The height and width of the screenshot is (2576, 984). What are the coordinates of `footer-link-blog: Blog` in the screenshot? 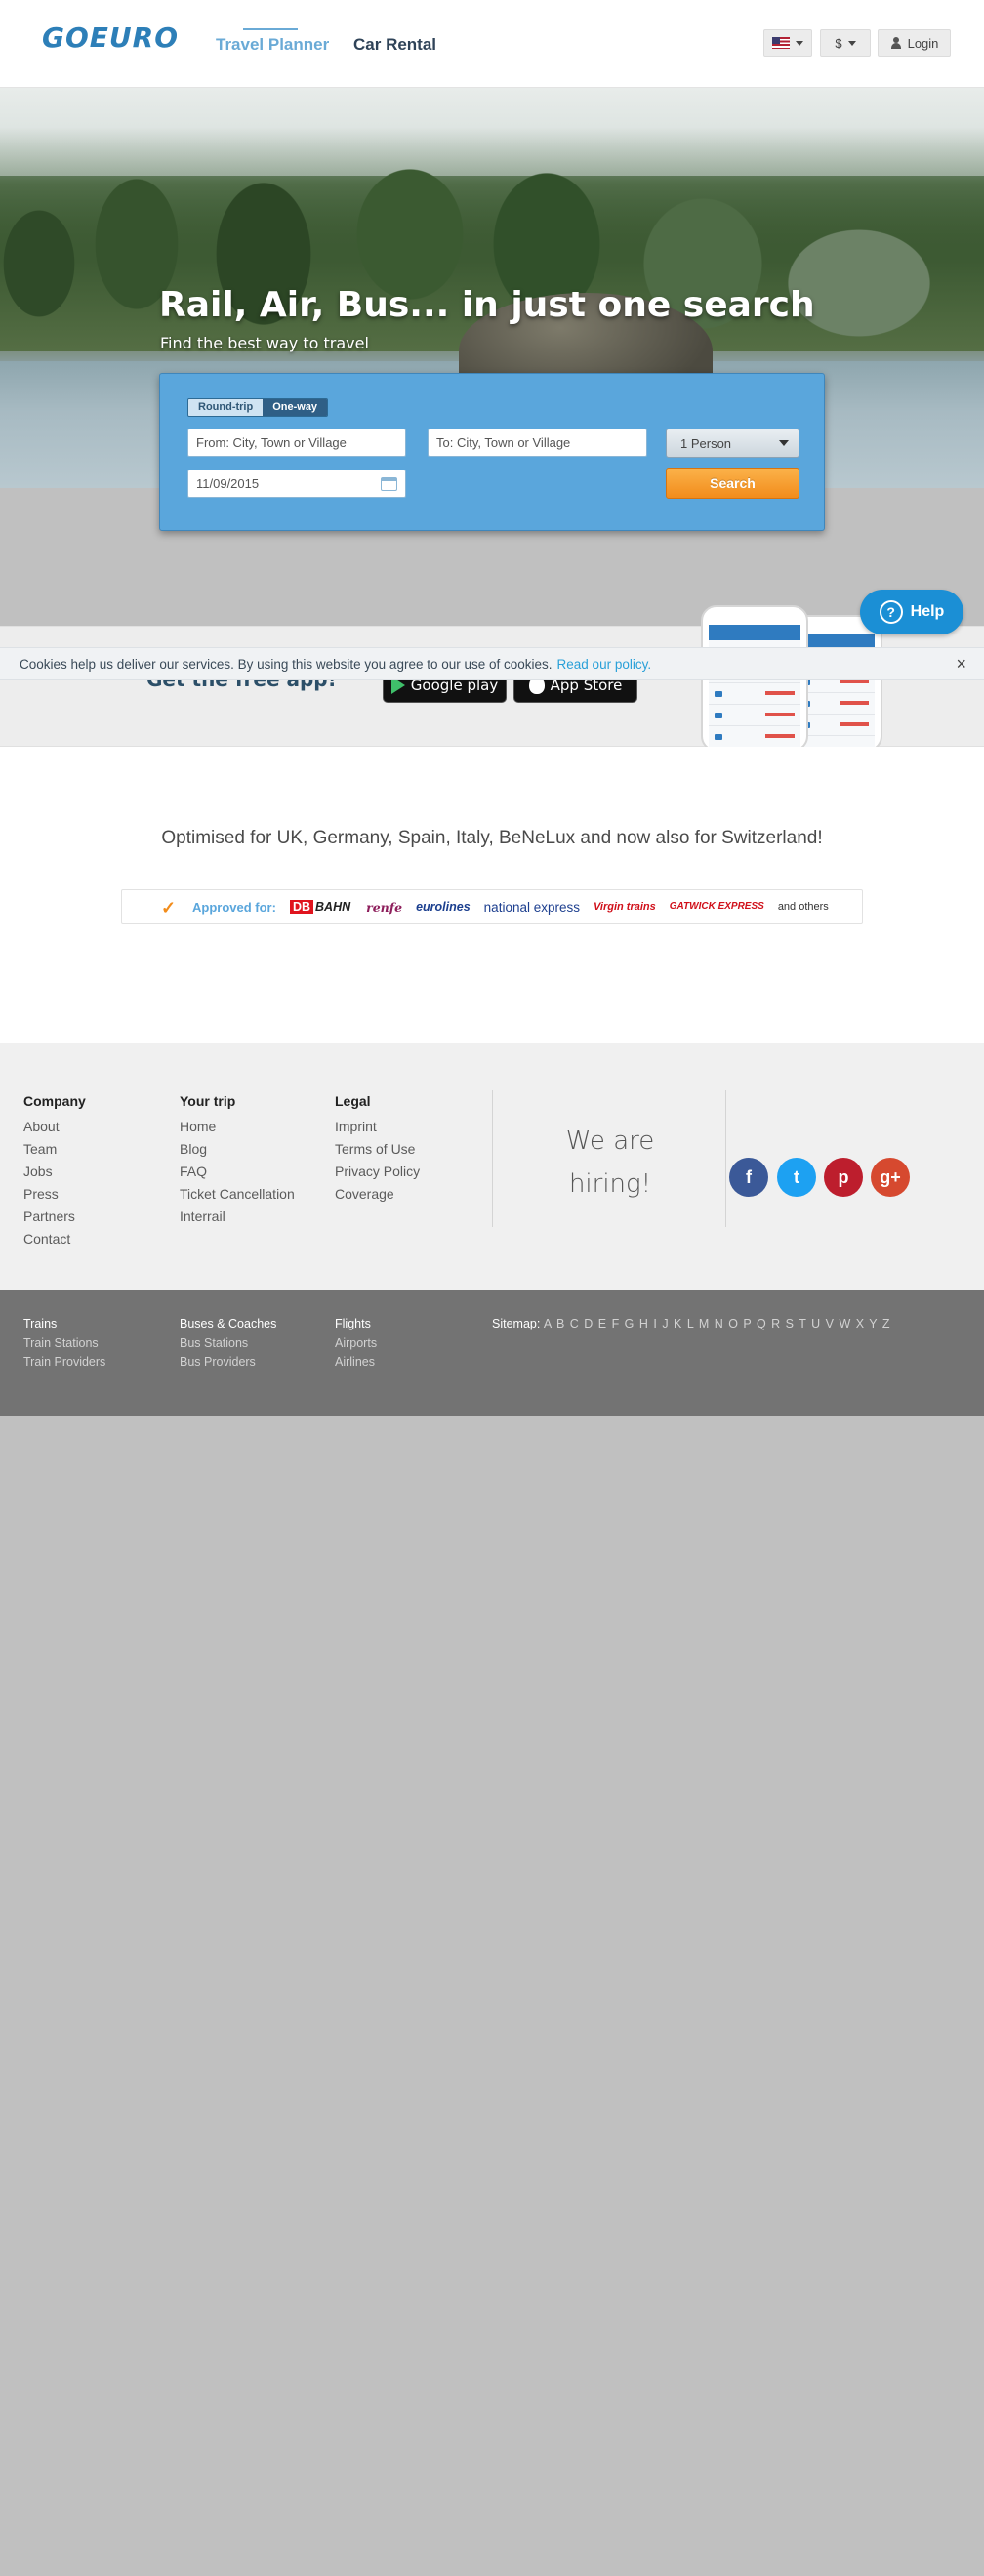 It's located at (237, 1149).